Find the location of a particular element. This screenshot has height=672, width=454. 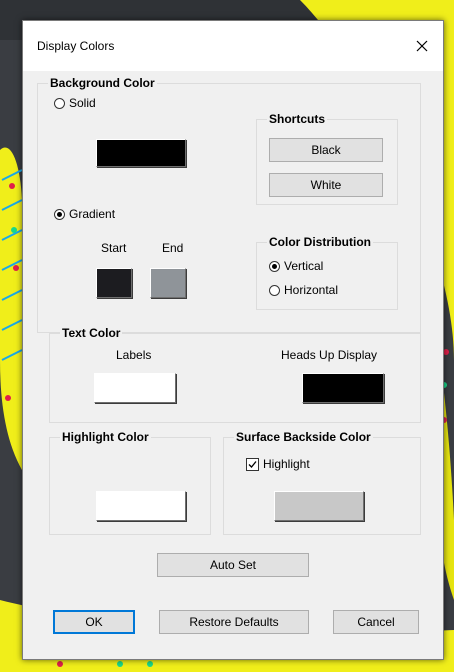

gradient-radio: Gradient is located at coordinates (84, 214).